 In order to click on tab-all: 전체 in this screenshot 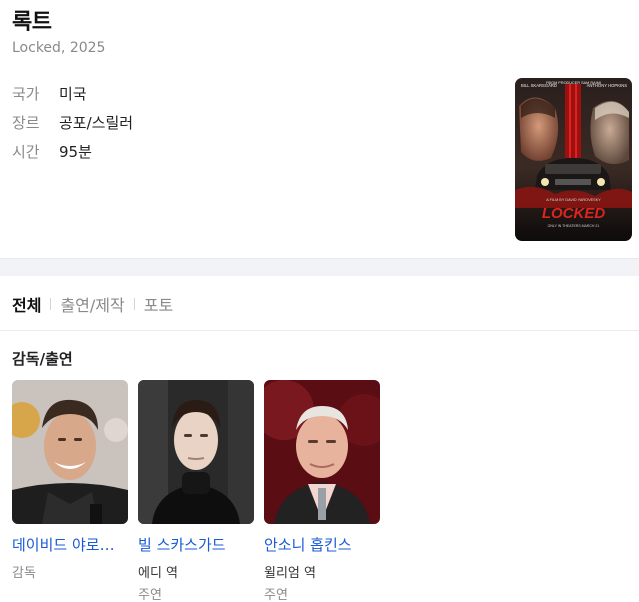, I will do `click(26, 304)`.